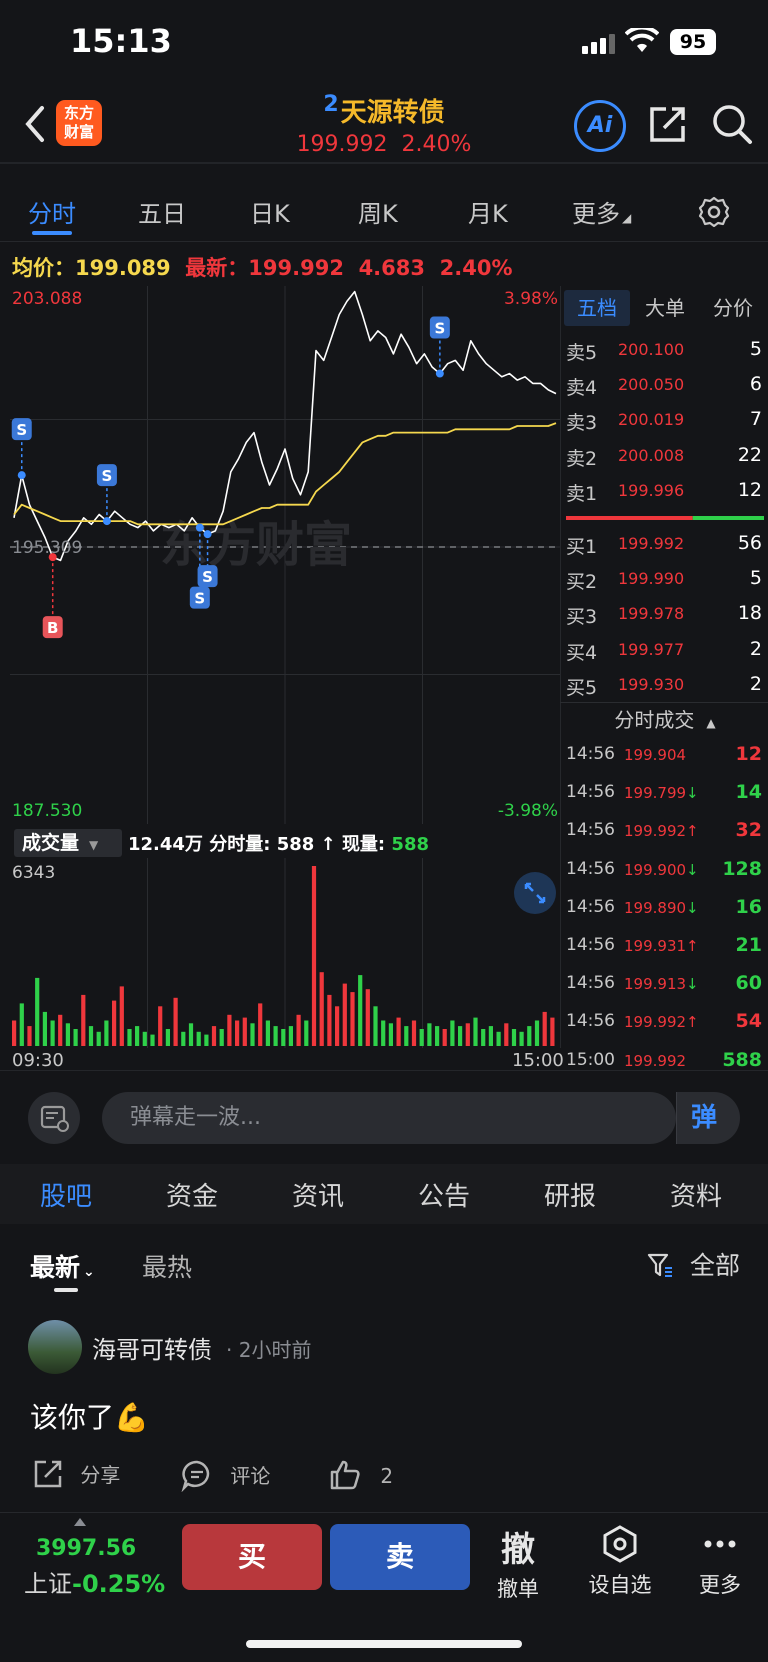 The height and width of the screenshot is (1662, 768). What do you see at coordinates (665, 947) in the screenshot?
I see `trade-row: 14:56 199.931↑ 21` at bounding box center [665, 947].